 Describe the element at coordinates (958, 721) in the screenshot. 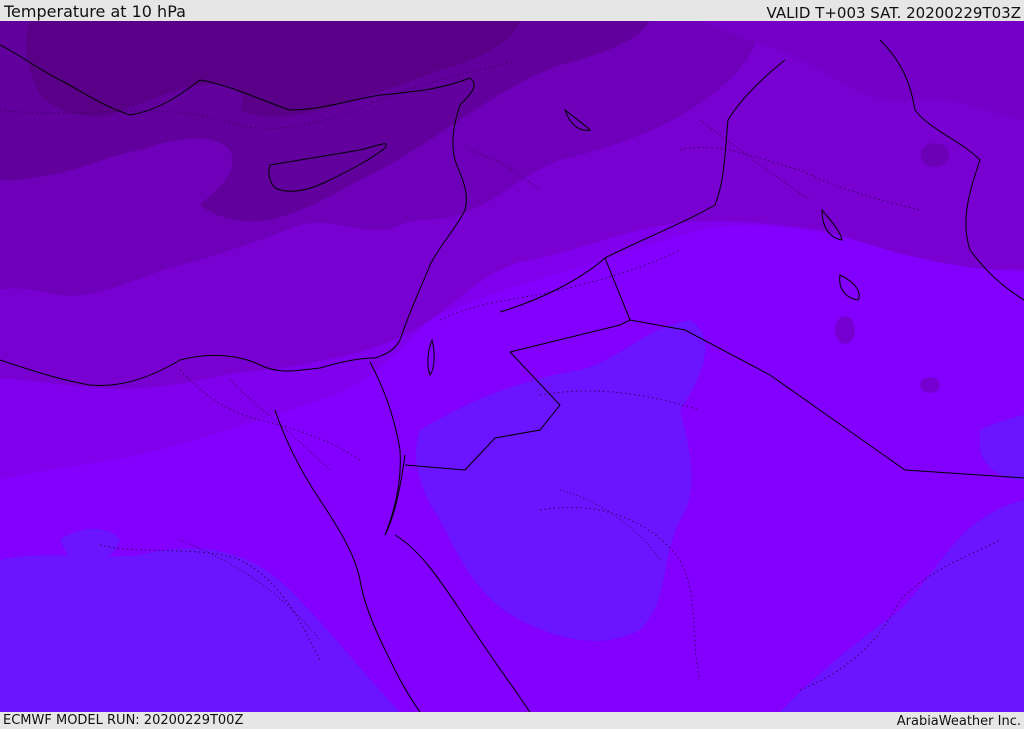

I see `credit-label: ArabiaWeather Inc.` at that location.